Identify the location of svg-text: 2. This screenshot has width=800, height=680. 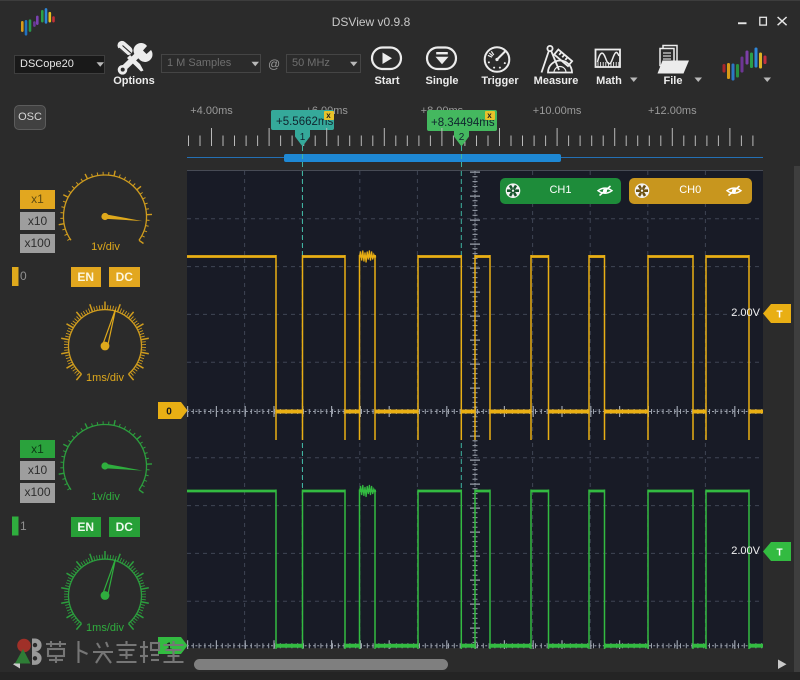
(462, 137).